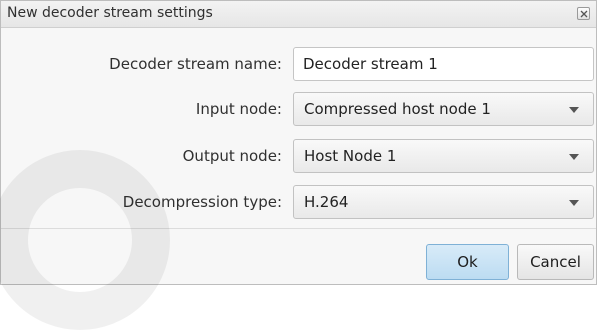 Image resolution: width=599 pixels, height=330 pixels. I want to click on title-bar: New decoder stream settings, so click(298, 14).